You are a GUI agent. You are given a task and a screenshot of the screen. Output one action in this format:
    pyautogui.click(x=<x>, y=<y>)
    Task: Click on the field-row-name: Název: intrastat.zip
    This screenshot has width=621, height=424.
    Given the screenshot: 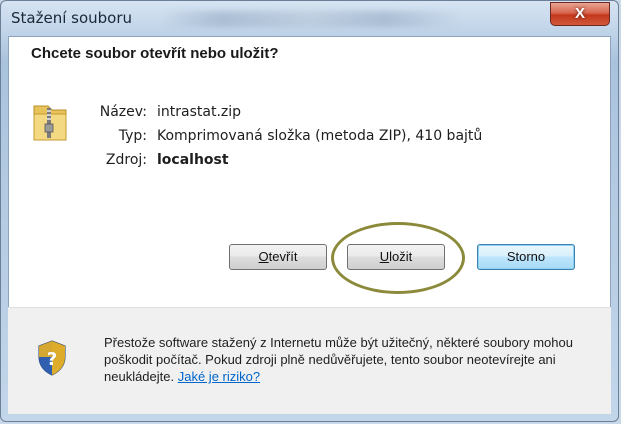 What is the action you would take?
    pyautogui.click(x=310, y=114)
    